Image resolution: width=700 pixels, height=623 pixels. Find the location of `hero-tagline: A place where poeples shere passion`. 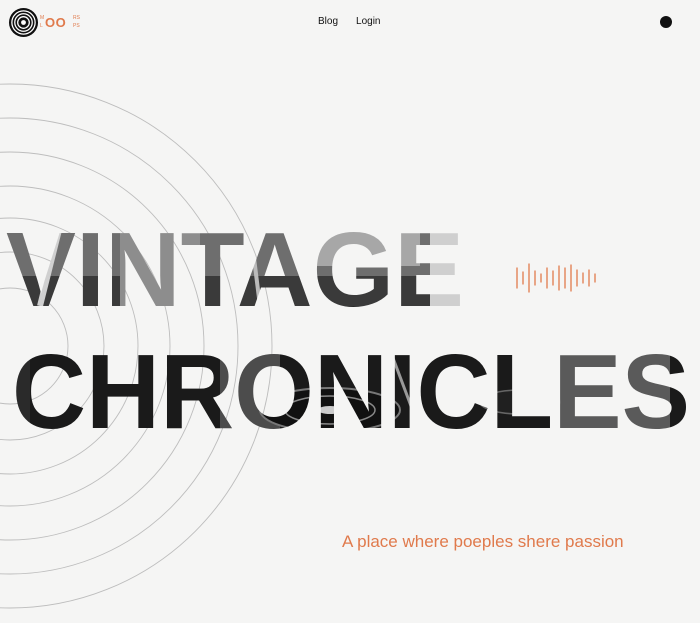

hero-tagline: A place where poeples shere passion is located at coordinates (483, 541).